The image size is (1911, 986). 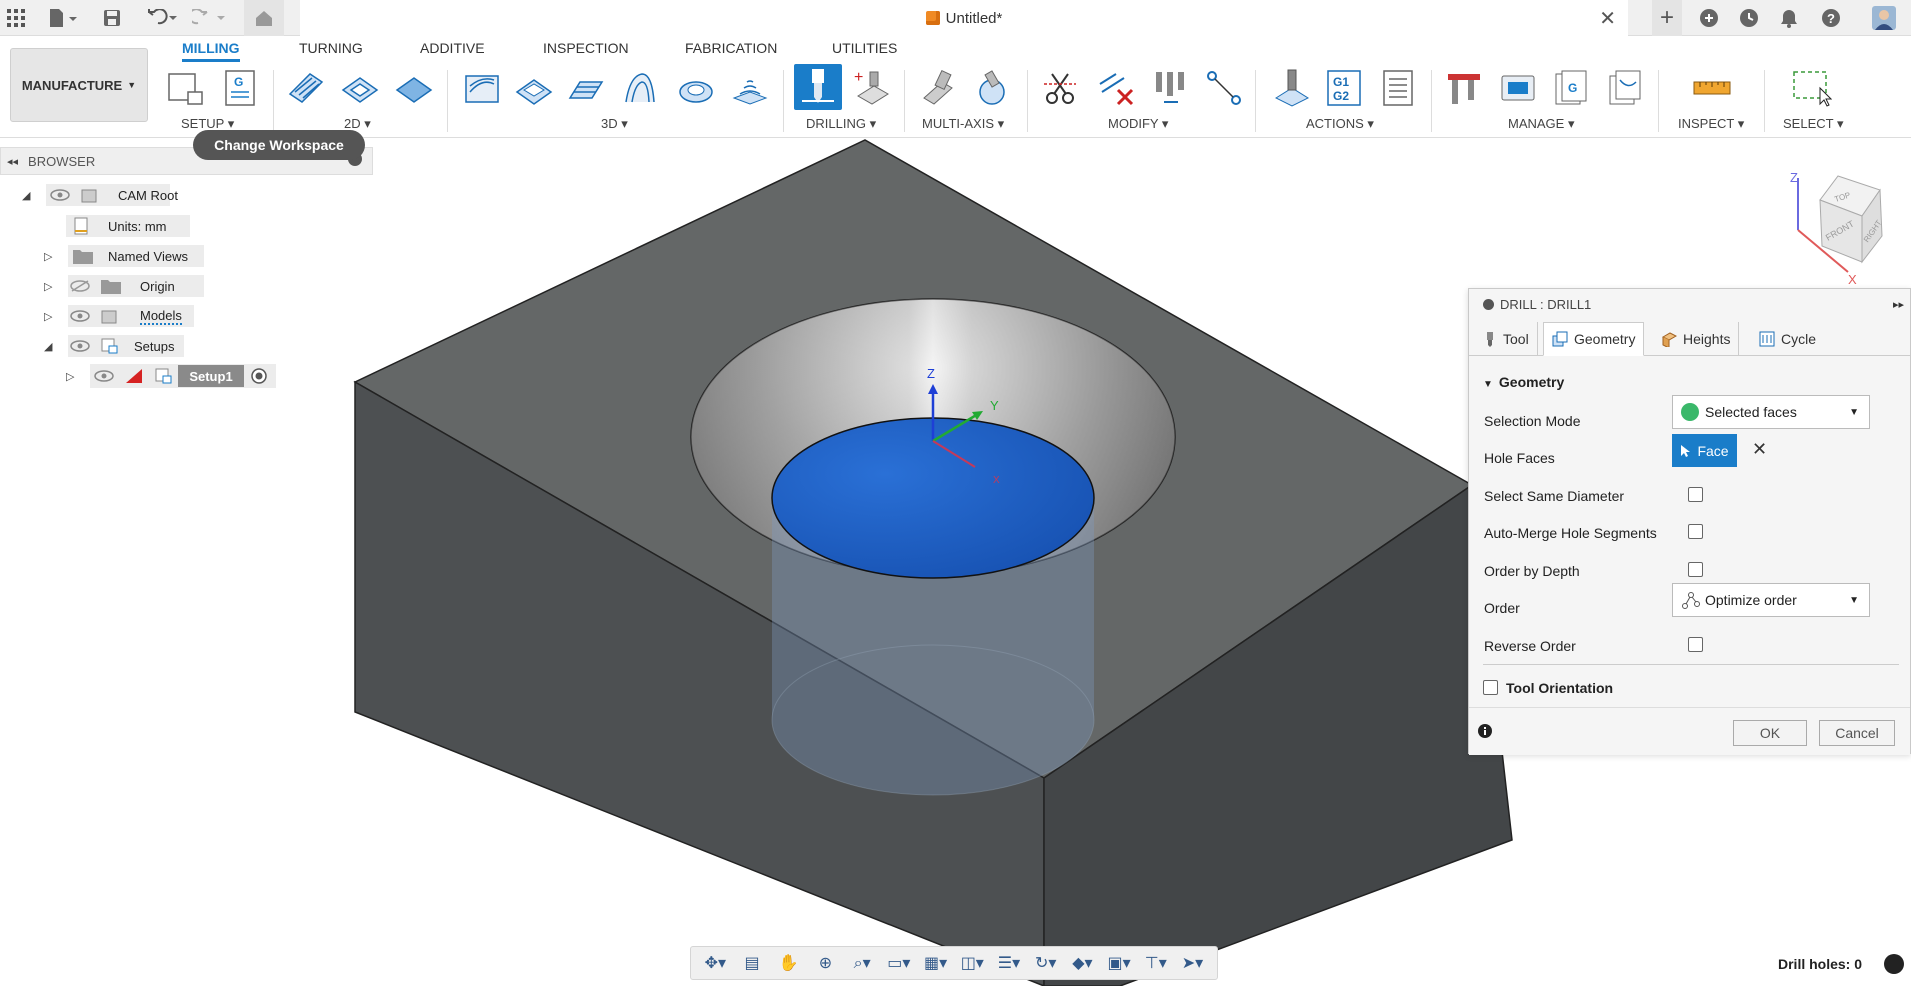 I want to click on grid-settings-icon: ▦▾, so click(x=936, y=963).